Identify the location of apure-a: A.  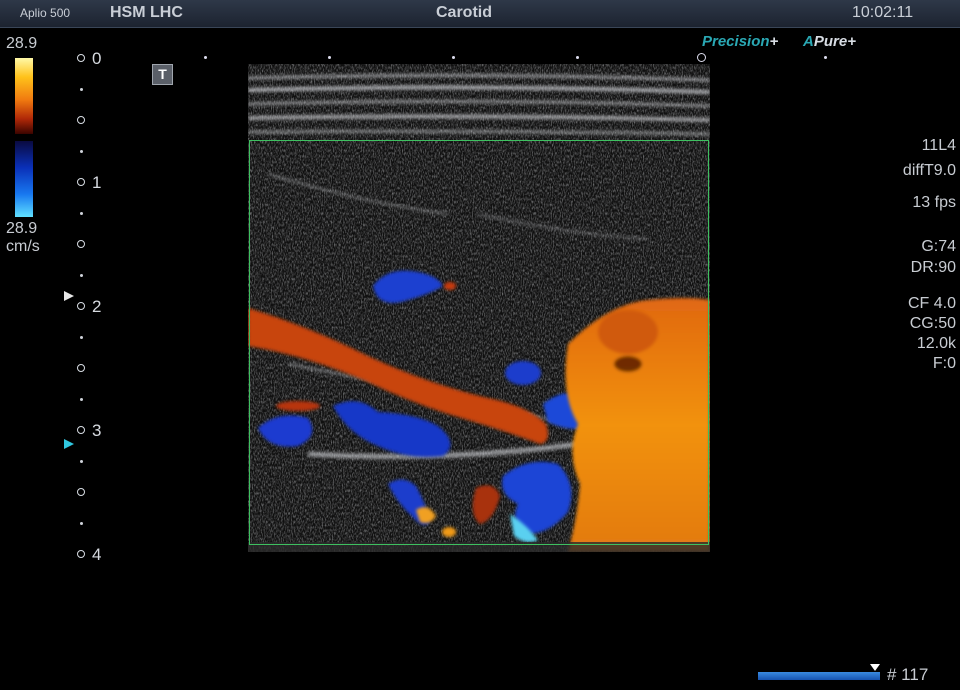
(808, 41).